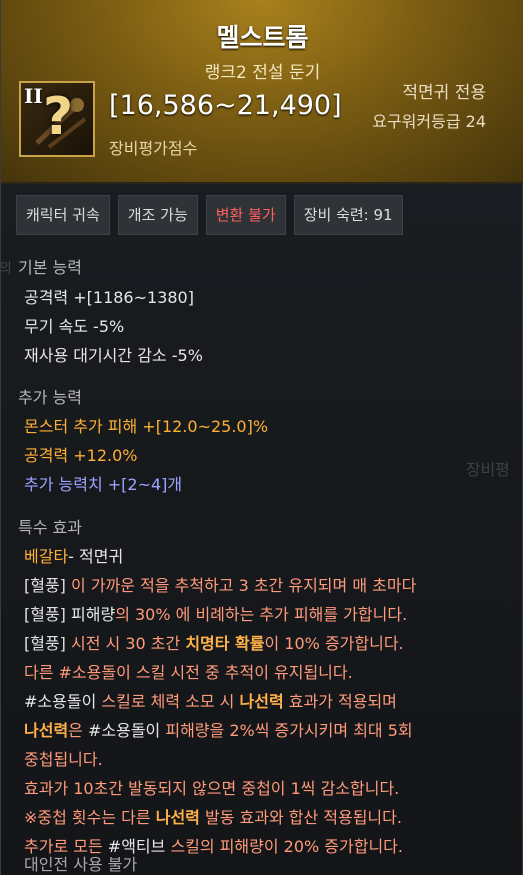  I want to click on effect-text: 스킬로 체력 소모 시, so click(168, 701).